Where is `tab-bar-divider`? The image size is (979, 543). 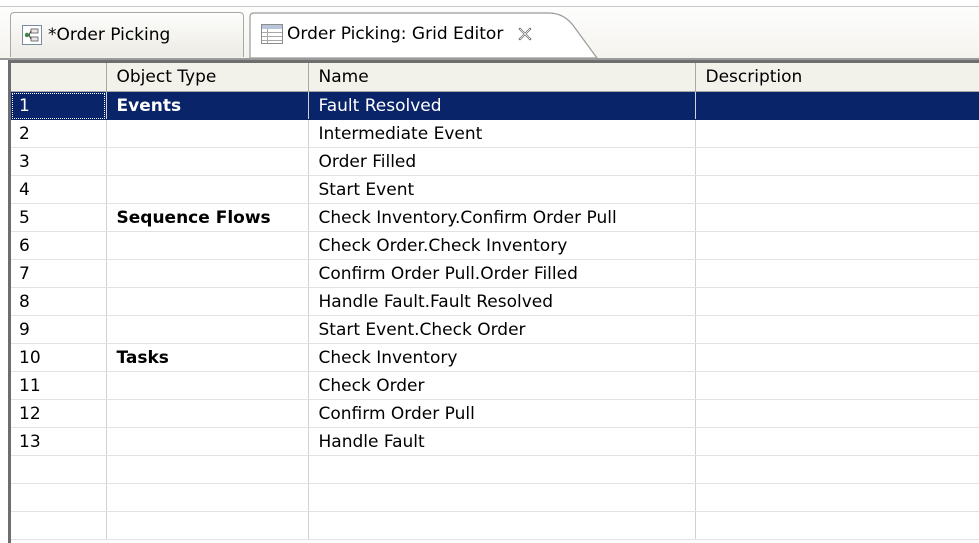
tab-bar-divider is located at coordinates (489, 6).